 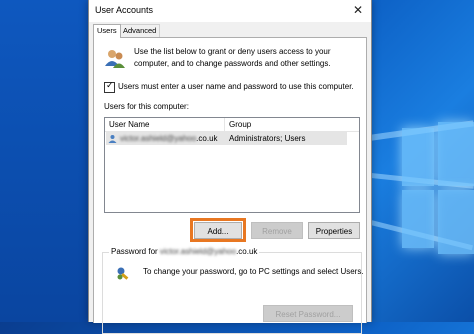 I want to click on column-header-user-name: User Name, so click(x=129, y=124).